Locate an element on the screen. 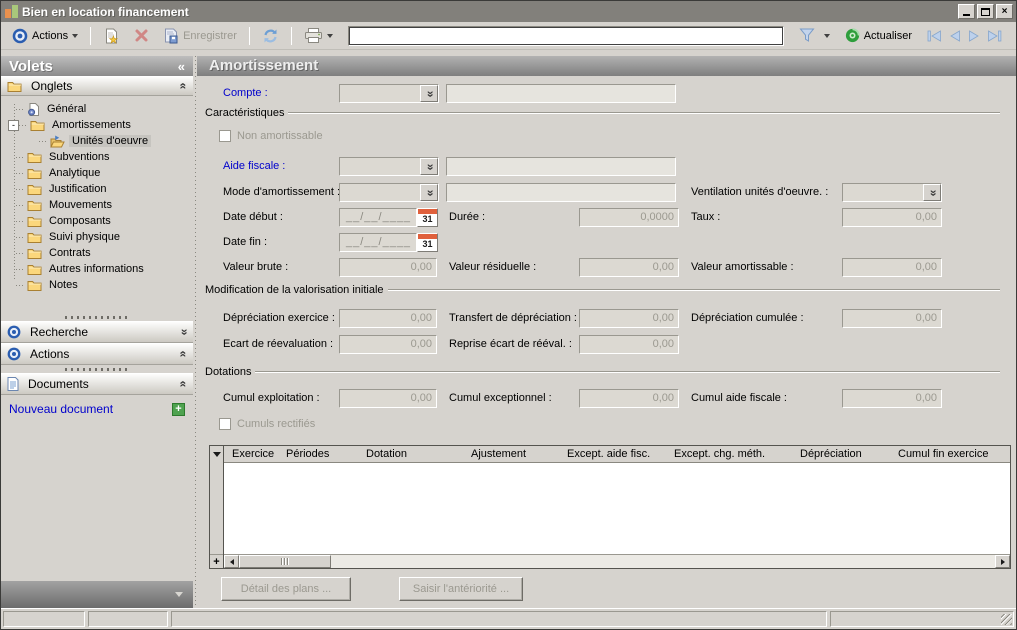 Image resolution: width=1017 pixels, height=630 pixels. refresh-button: Actualiser is located at coordinates (878, 35).